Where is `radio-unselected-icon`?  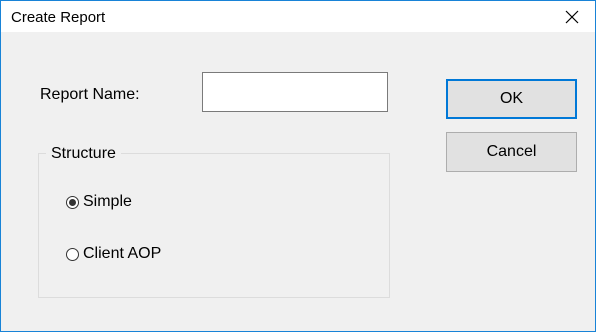
radio-unselected-icon is located at coordinates (72, 254).